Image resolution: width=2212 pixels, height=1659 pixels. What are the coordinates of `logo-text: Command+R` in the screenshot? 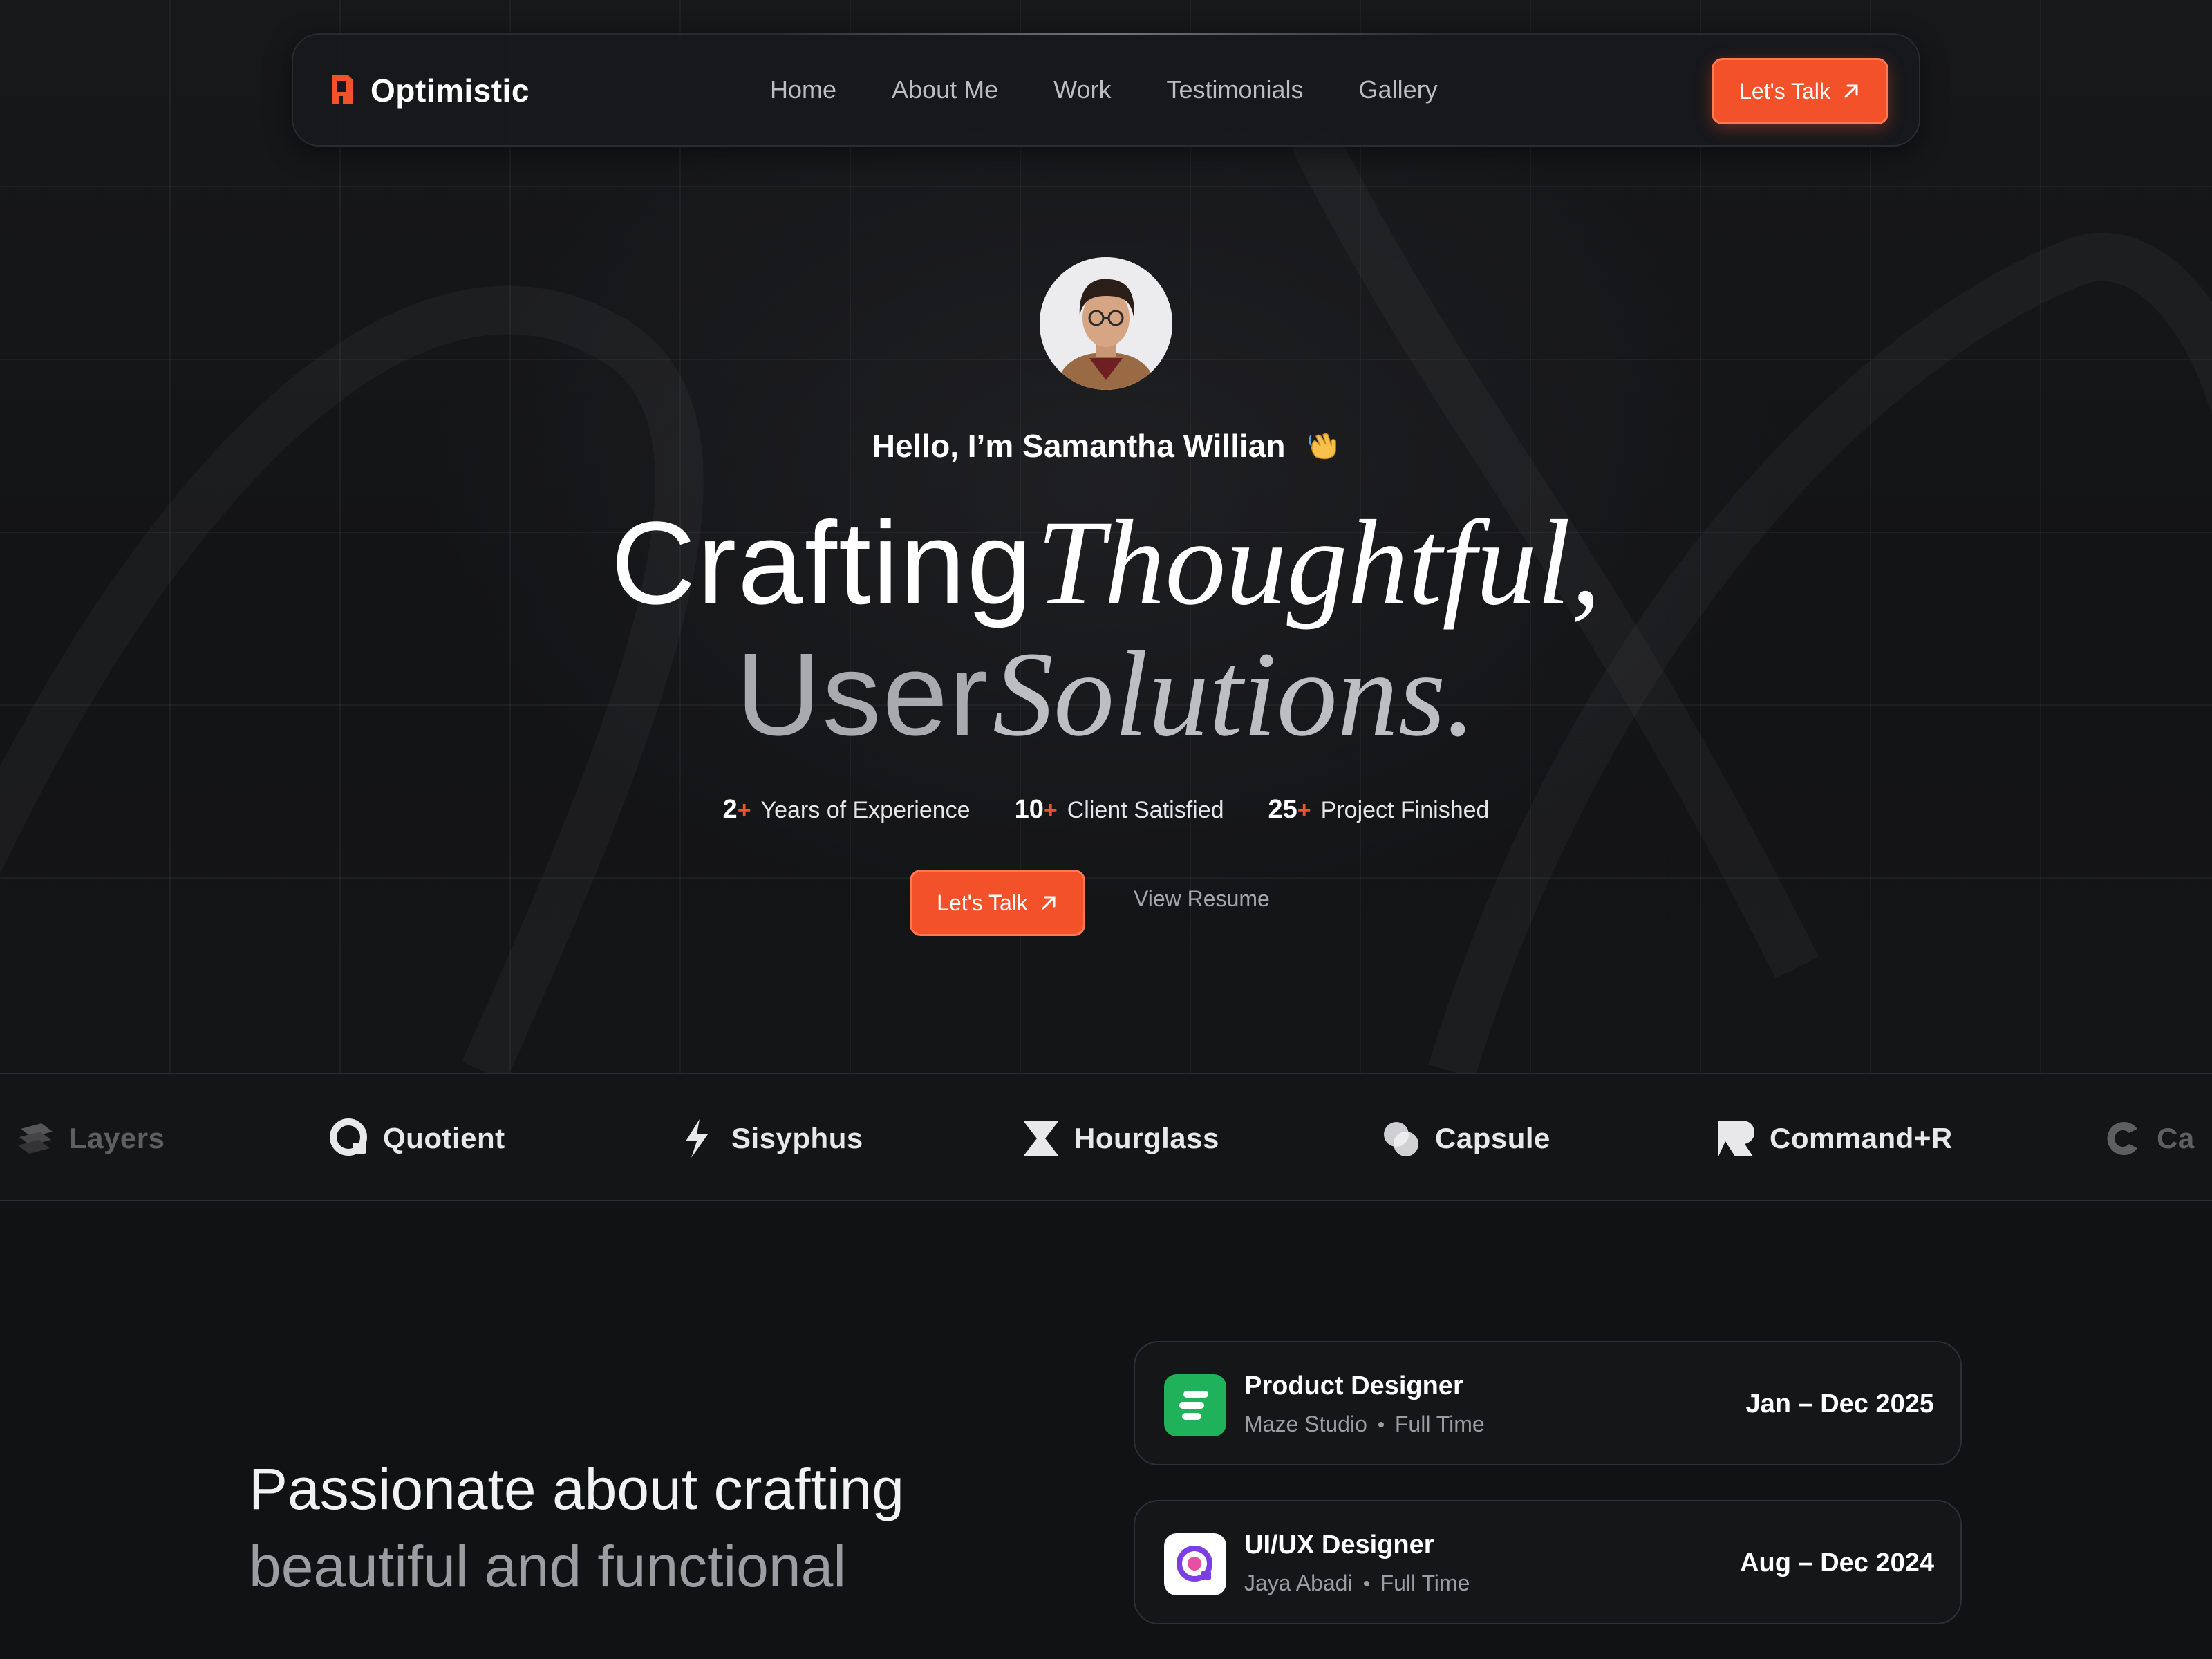 It's located at (1862, 1138).